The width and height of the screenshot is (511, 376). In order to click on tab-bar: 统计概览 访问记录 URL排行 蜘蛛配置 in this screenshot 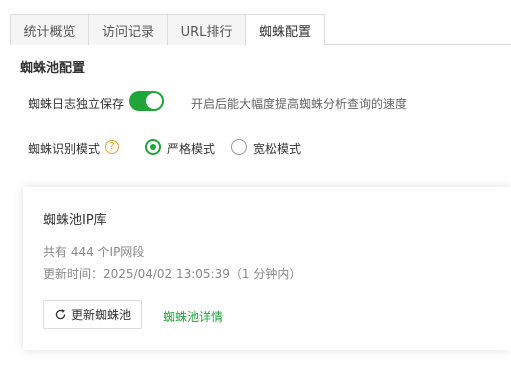, I will do `click(260, 30)`.